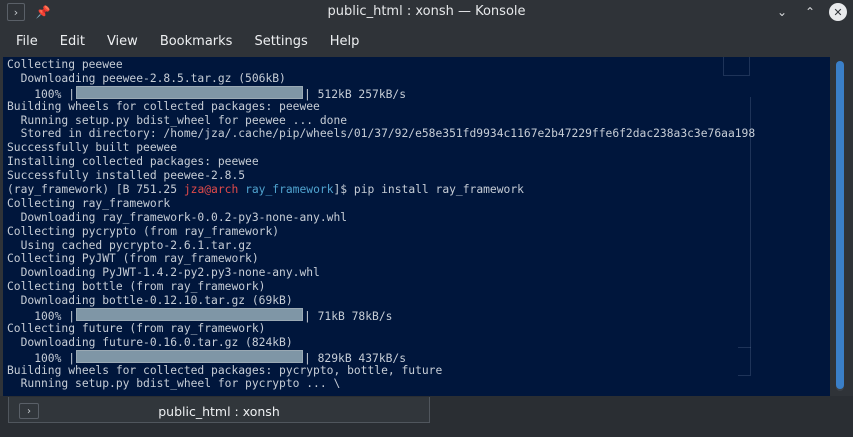  I want to click on tab-label: public_html : xonsh, so click(219, 411).